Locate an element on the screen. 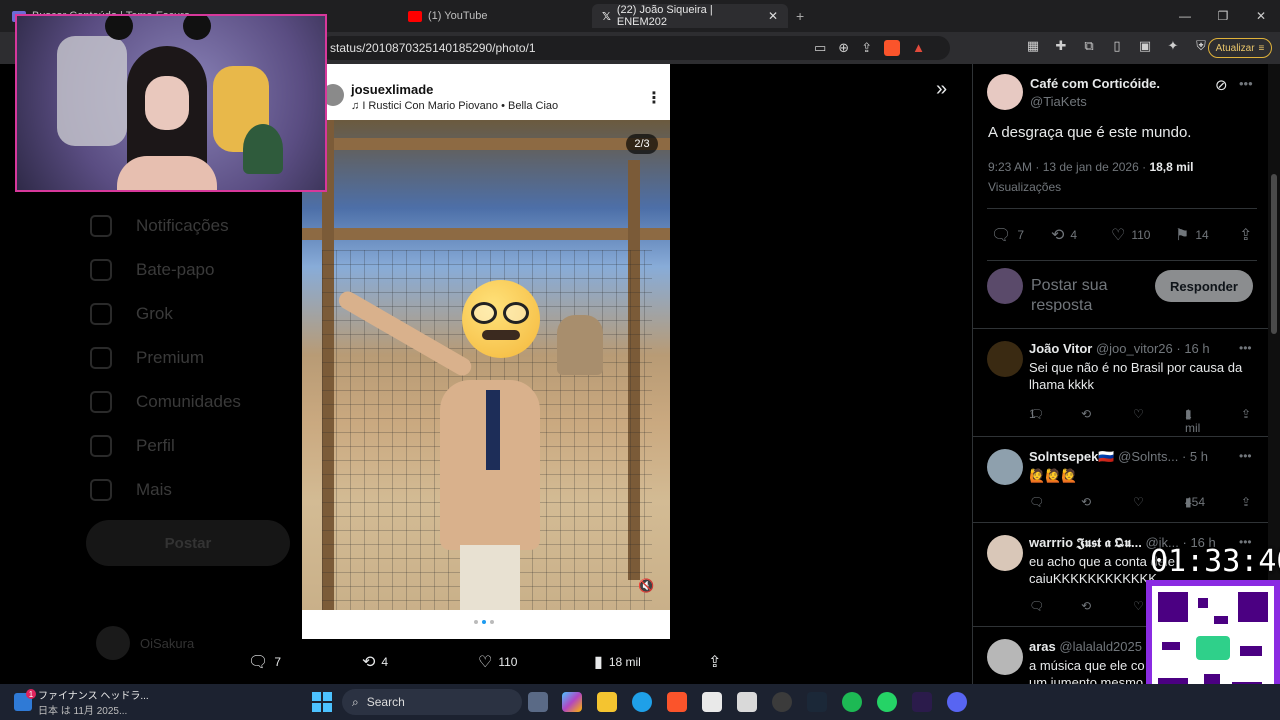 This screenshot has height=720, width=1280. tab-title: (1) YouTube is located at coordinates (458, 16).